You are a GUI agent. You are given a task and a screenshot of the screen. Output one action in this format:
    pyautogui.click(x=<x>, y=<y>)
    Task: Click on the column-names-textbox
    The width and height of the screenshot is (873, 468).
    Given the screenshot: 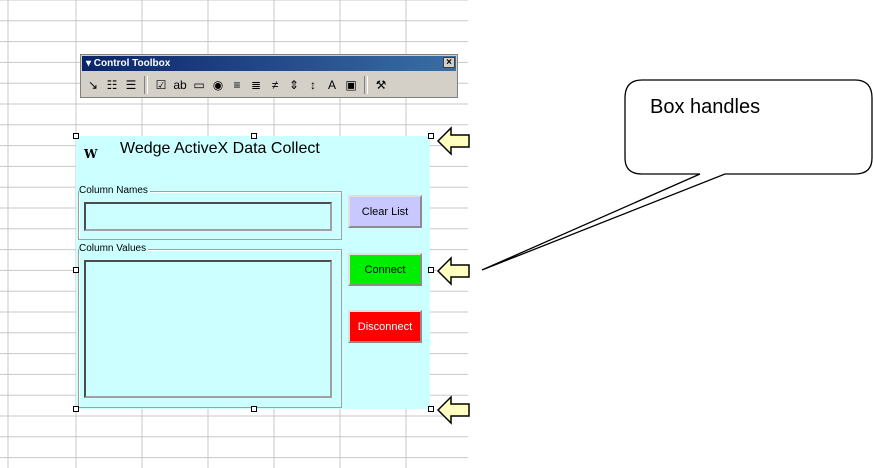 What is the action you would take?
    pyautogui.click(x=208, y=216)
    